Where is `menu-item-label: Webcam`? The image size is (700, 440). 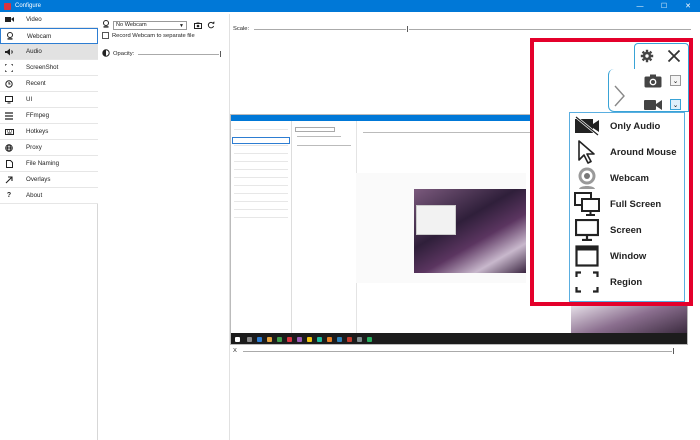
menu-item-label: Webcam is located at coordinates (629, 178).